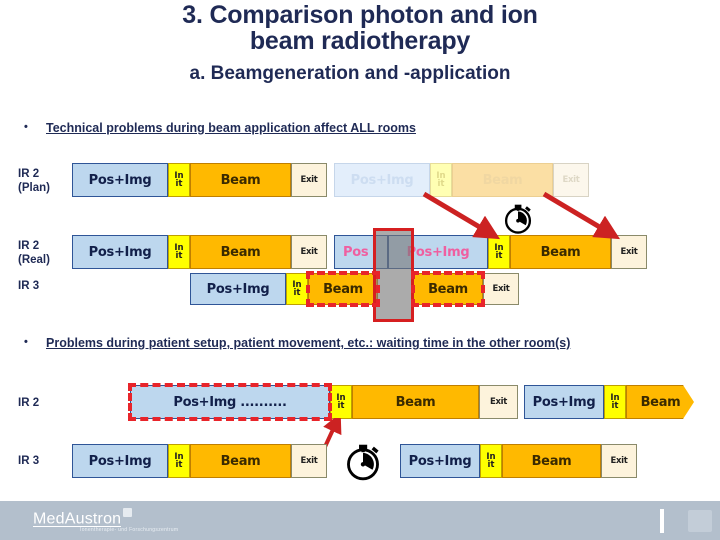 This screenshot has height=540, width=720. I want to click on block-beam-r4b: Beam, so click(660, 402).